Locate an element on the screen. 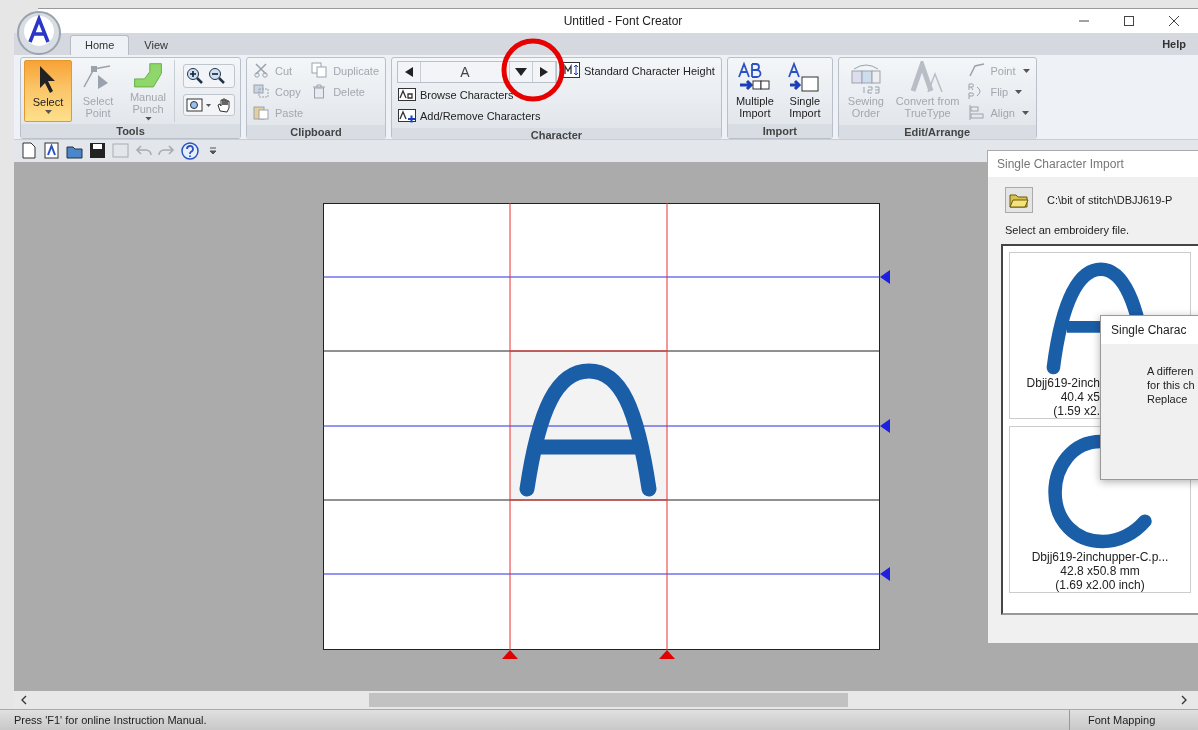  file-size: 42.8 x50.8 mm is located at coordinates (1100, 571).